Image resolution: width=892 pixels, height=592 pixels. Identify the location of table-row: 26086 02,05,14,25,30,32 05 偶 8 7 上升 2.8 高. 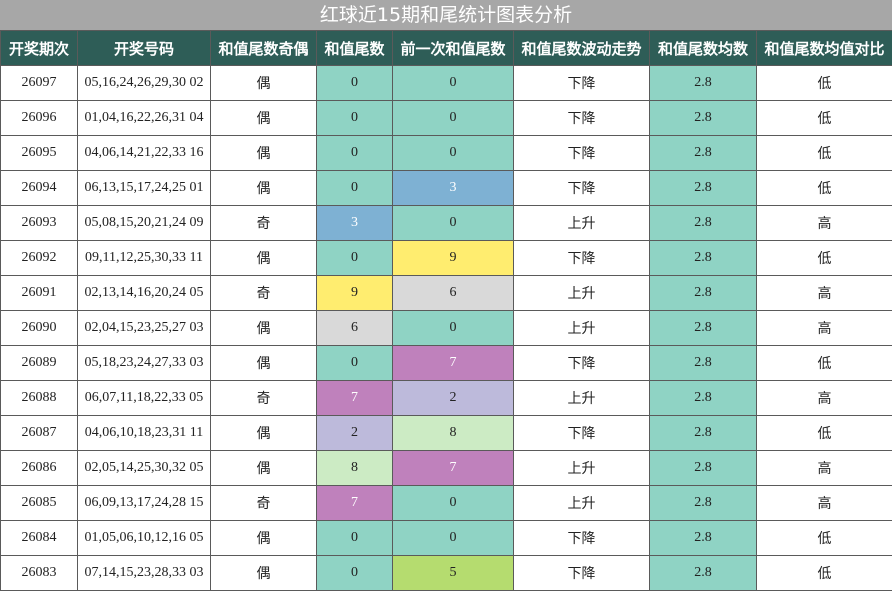
(446, 468).